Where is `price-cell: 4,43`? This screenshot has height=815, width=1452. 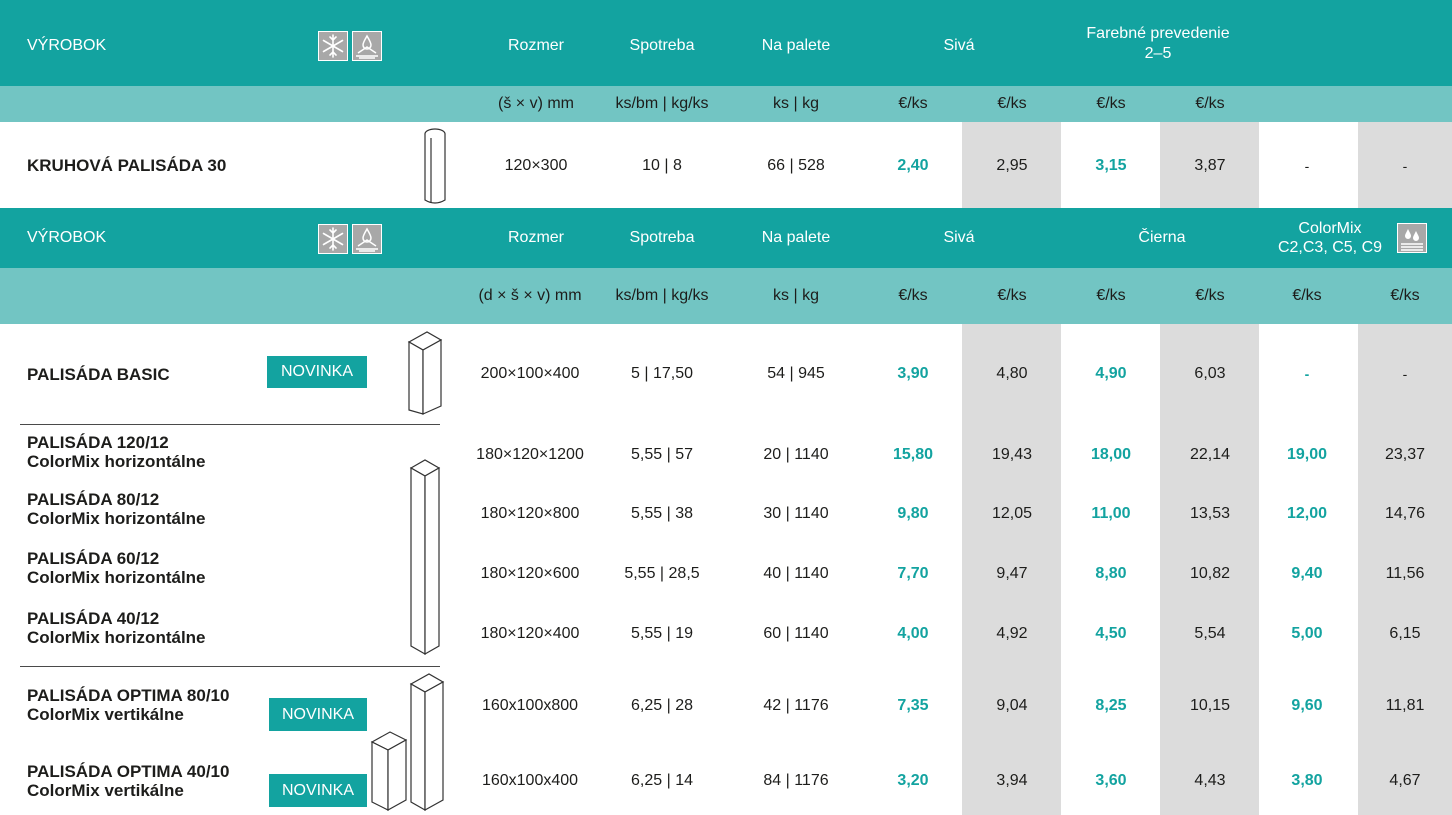 price-cell: 4,43 is located at coordinates (1210, 780).